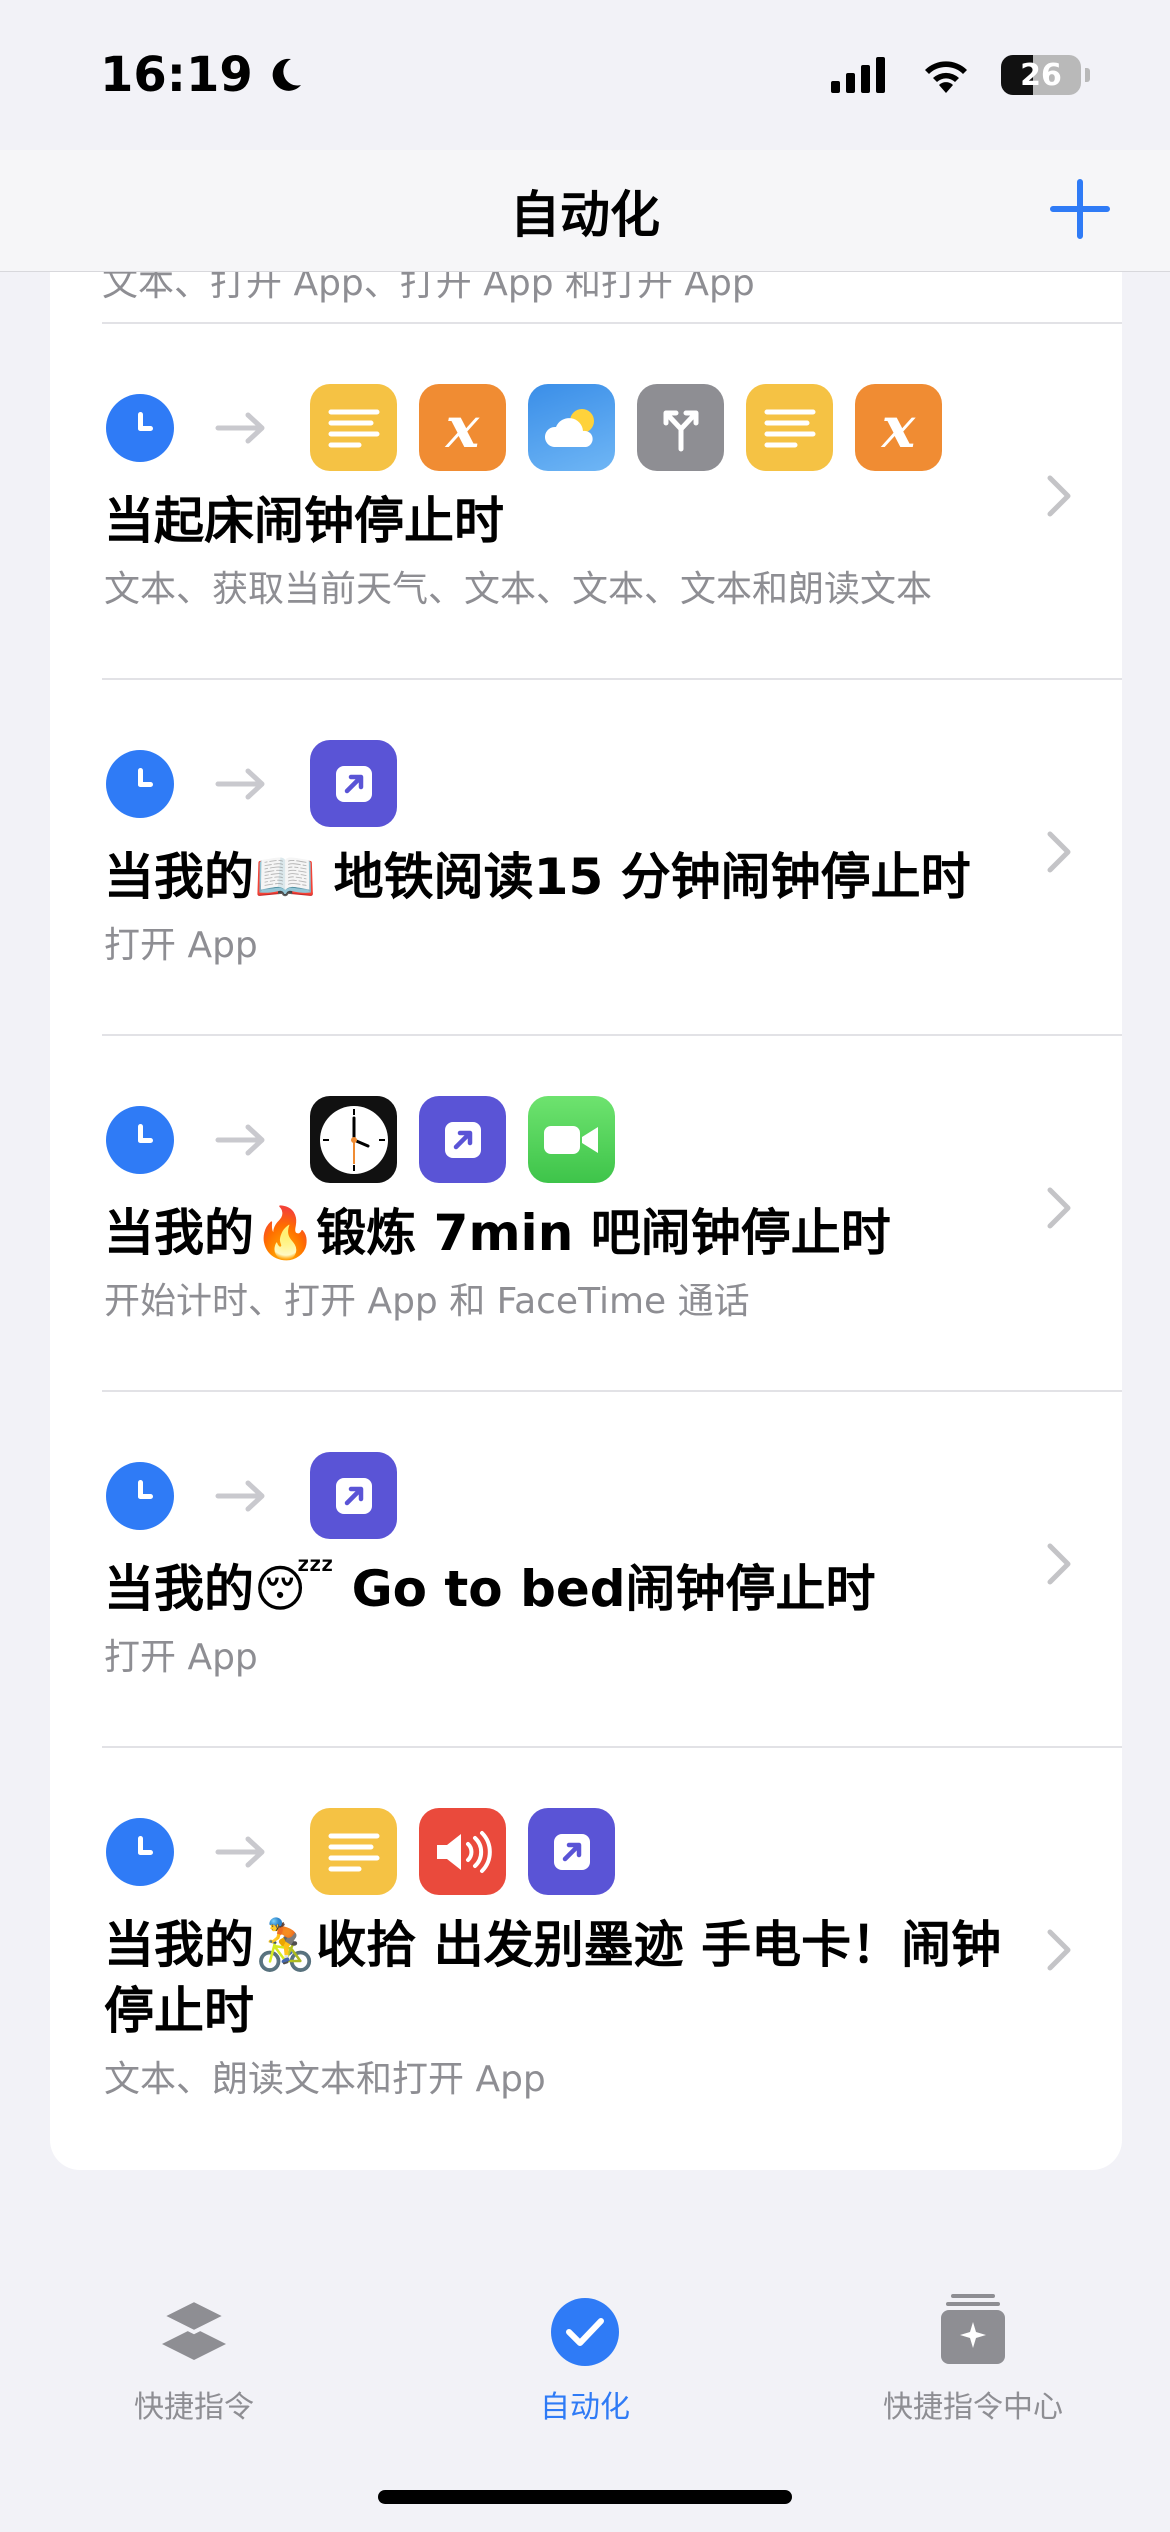  I want to click on automation-row-reading-alarm: 当我的📖 地铁阅读15 分钟闹钟停止时 打开 App, so click(586, 857).